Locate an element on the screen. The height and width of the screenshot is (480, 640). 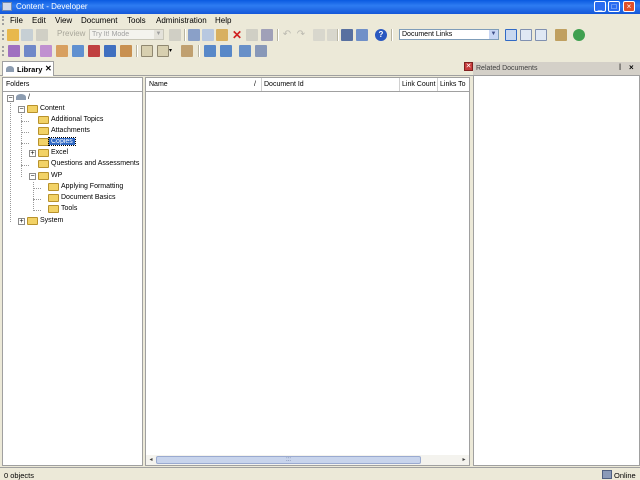
get-latest-icon is located at coordinates (245, 51).